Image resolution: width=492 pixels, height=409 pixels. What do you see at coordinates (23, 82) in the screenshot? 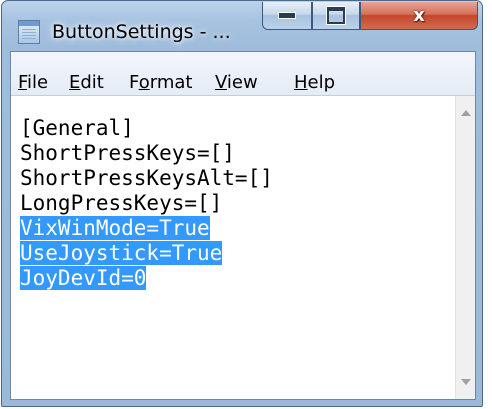
I see `menu-file-mnemonic: F` at bounding box center [23, 82].